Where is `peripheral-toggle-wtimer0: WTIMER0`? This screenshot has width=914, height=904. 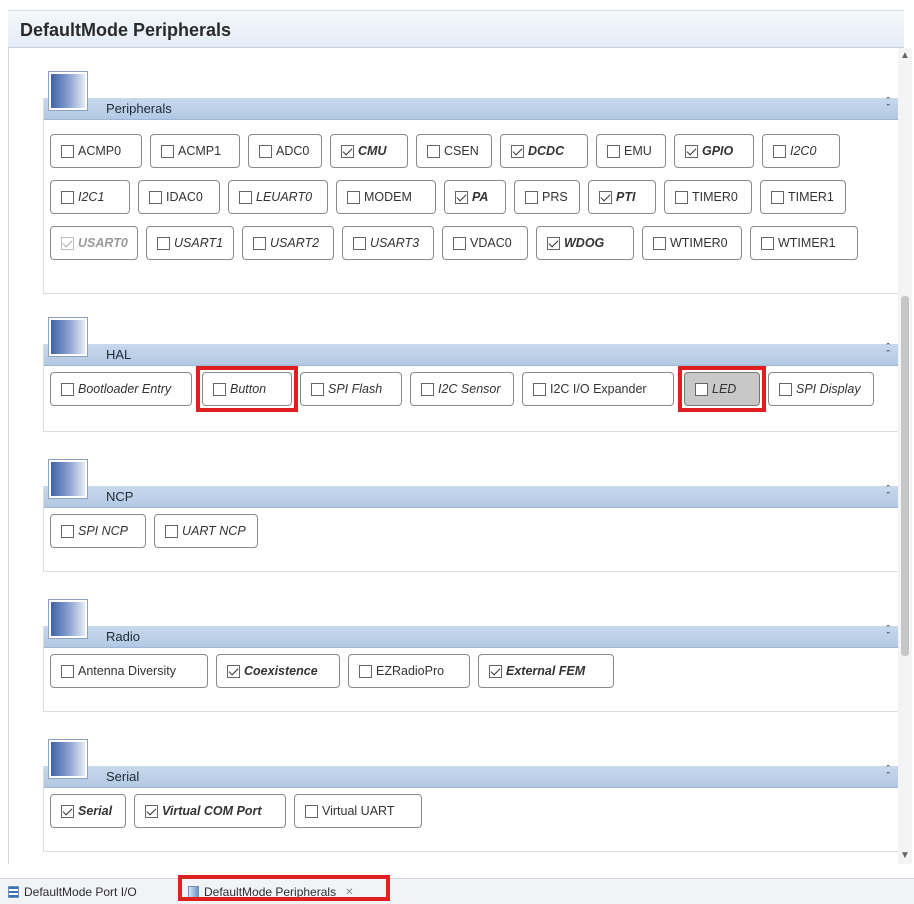
peripheral-toggle-wtimer0: WTIMER0 is located at coordinates (692, 243).